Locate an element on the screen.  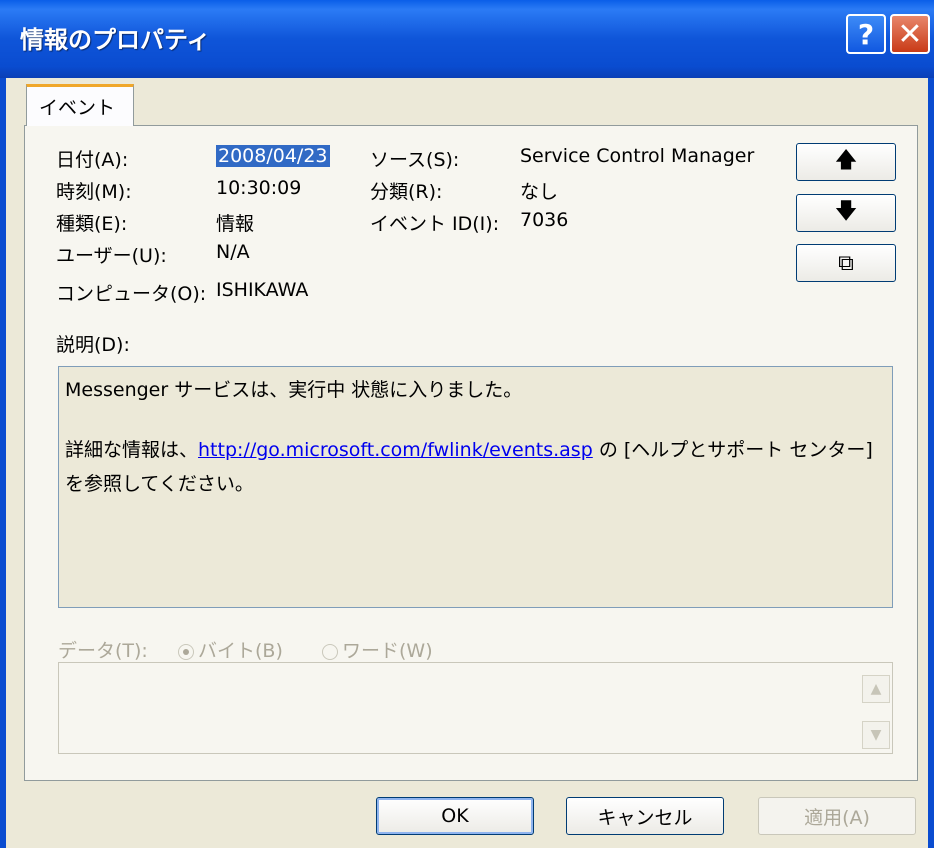
data-textbox: ▲ ▼ is located at coordinates (475, 708).